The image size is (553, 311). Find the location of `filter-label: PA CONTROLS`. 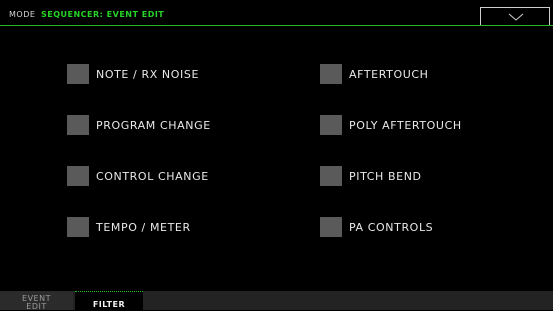

filter-label: PA CONTROLS is located at coordinates (391, 227).